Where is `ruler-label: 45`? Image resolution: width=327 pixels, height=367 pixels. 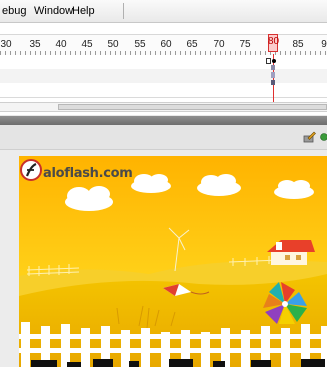
ruler-label: 45 is located at coordinates (87, 44).